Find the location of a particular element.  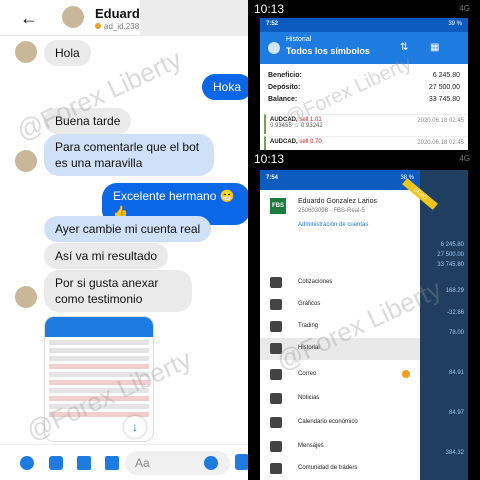

camera-icon is located at coordinates (56, 463).